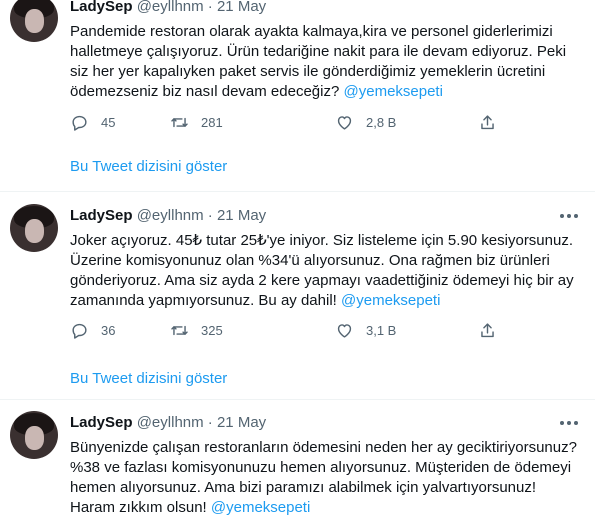  Describe the element at coordinates (285, 330) in the screenshot. I see `tweet-actions: 36 325 3,1 B` at that location.